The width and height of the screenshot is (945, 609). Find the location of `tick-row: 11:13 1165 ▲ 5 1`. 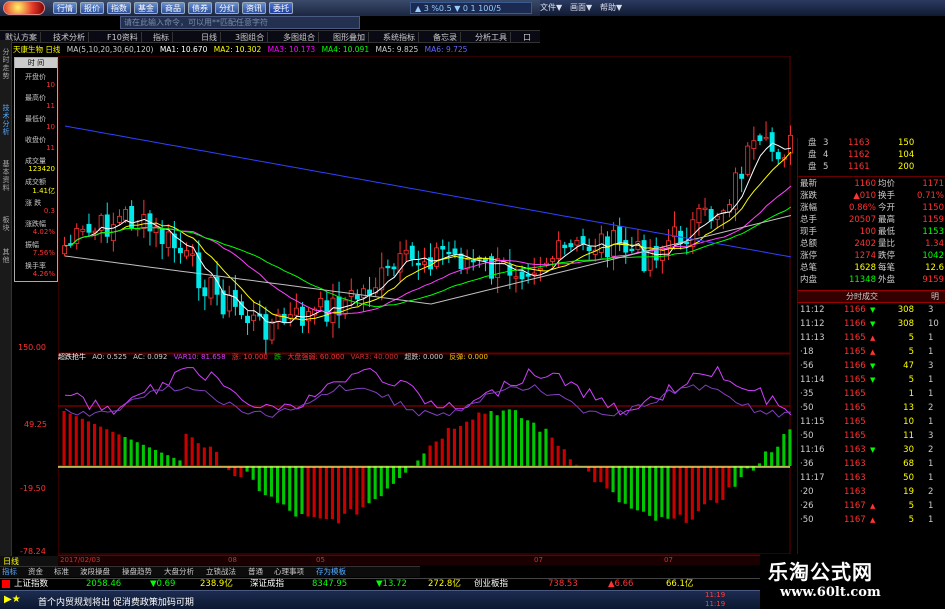

tick-row: 11:13 1165 ▲ 5 1 is located at coordinates (871, 338).